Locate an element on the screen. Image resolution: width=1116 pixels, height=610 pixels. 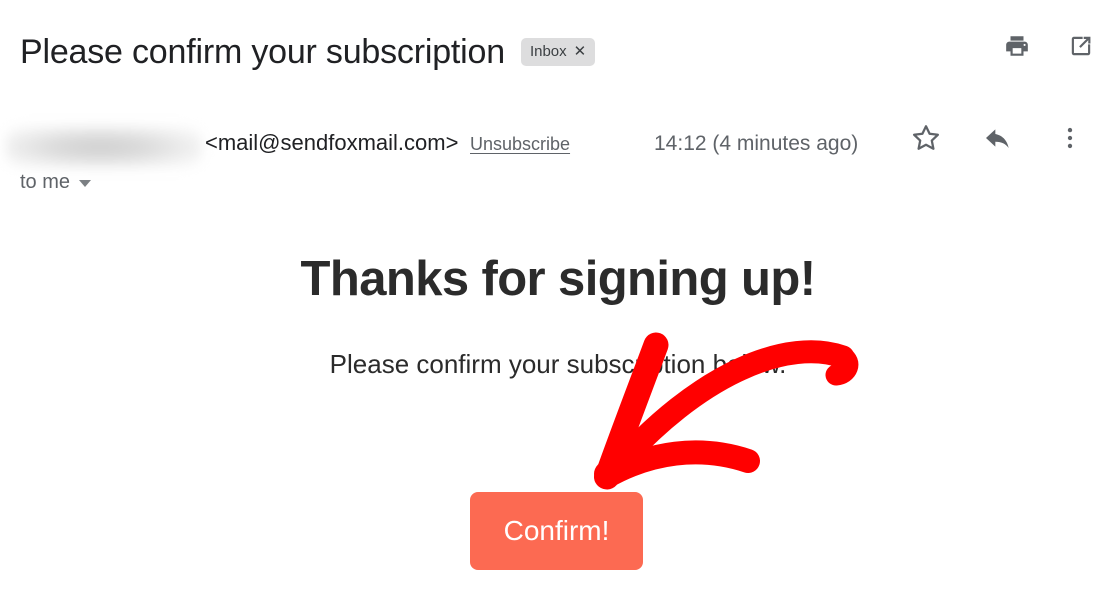
open-in-new-icon is located at coordinates (1081, 46).